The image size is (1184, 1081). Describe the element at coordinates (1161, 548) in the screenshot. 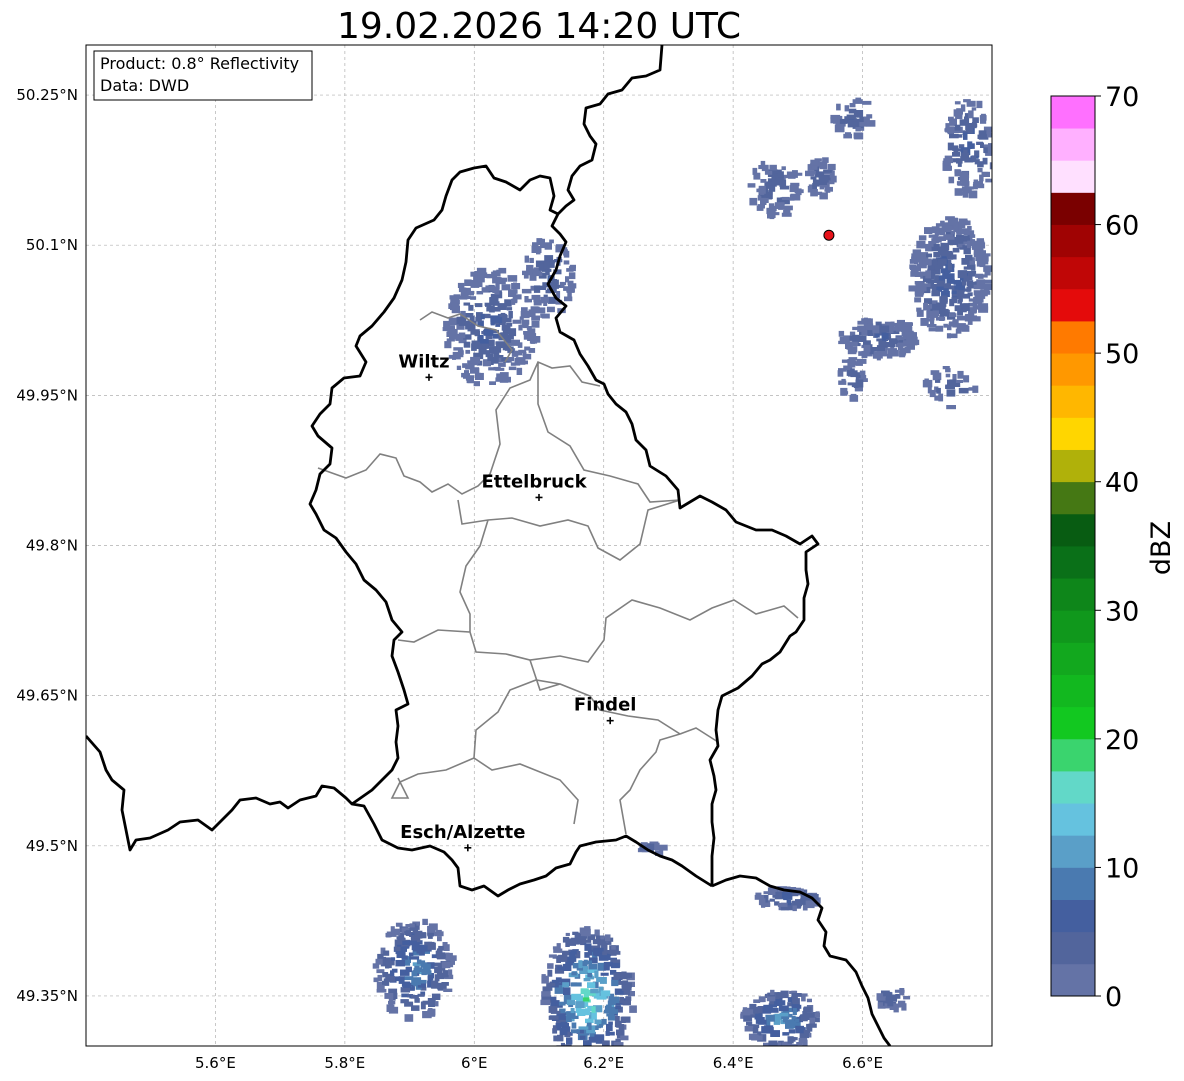

I see `colorbar-label: dBZ` at that location.